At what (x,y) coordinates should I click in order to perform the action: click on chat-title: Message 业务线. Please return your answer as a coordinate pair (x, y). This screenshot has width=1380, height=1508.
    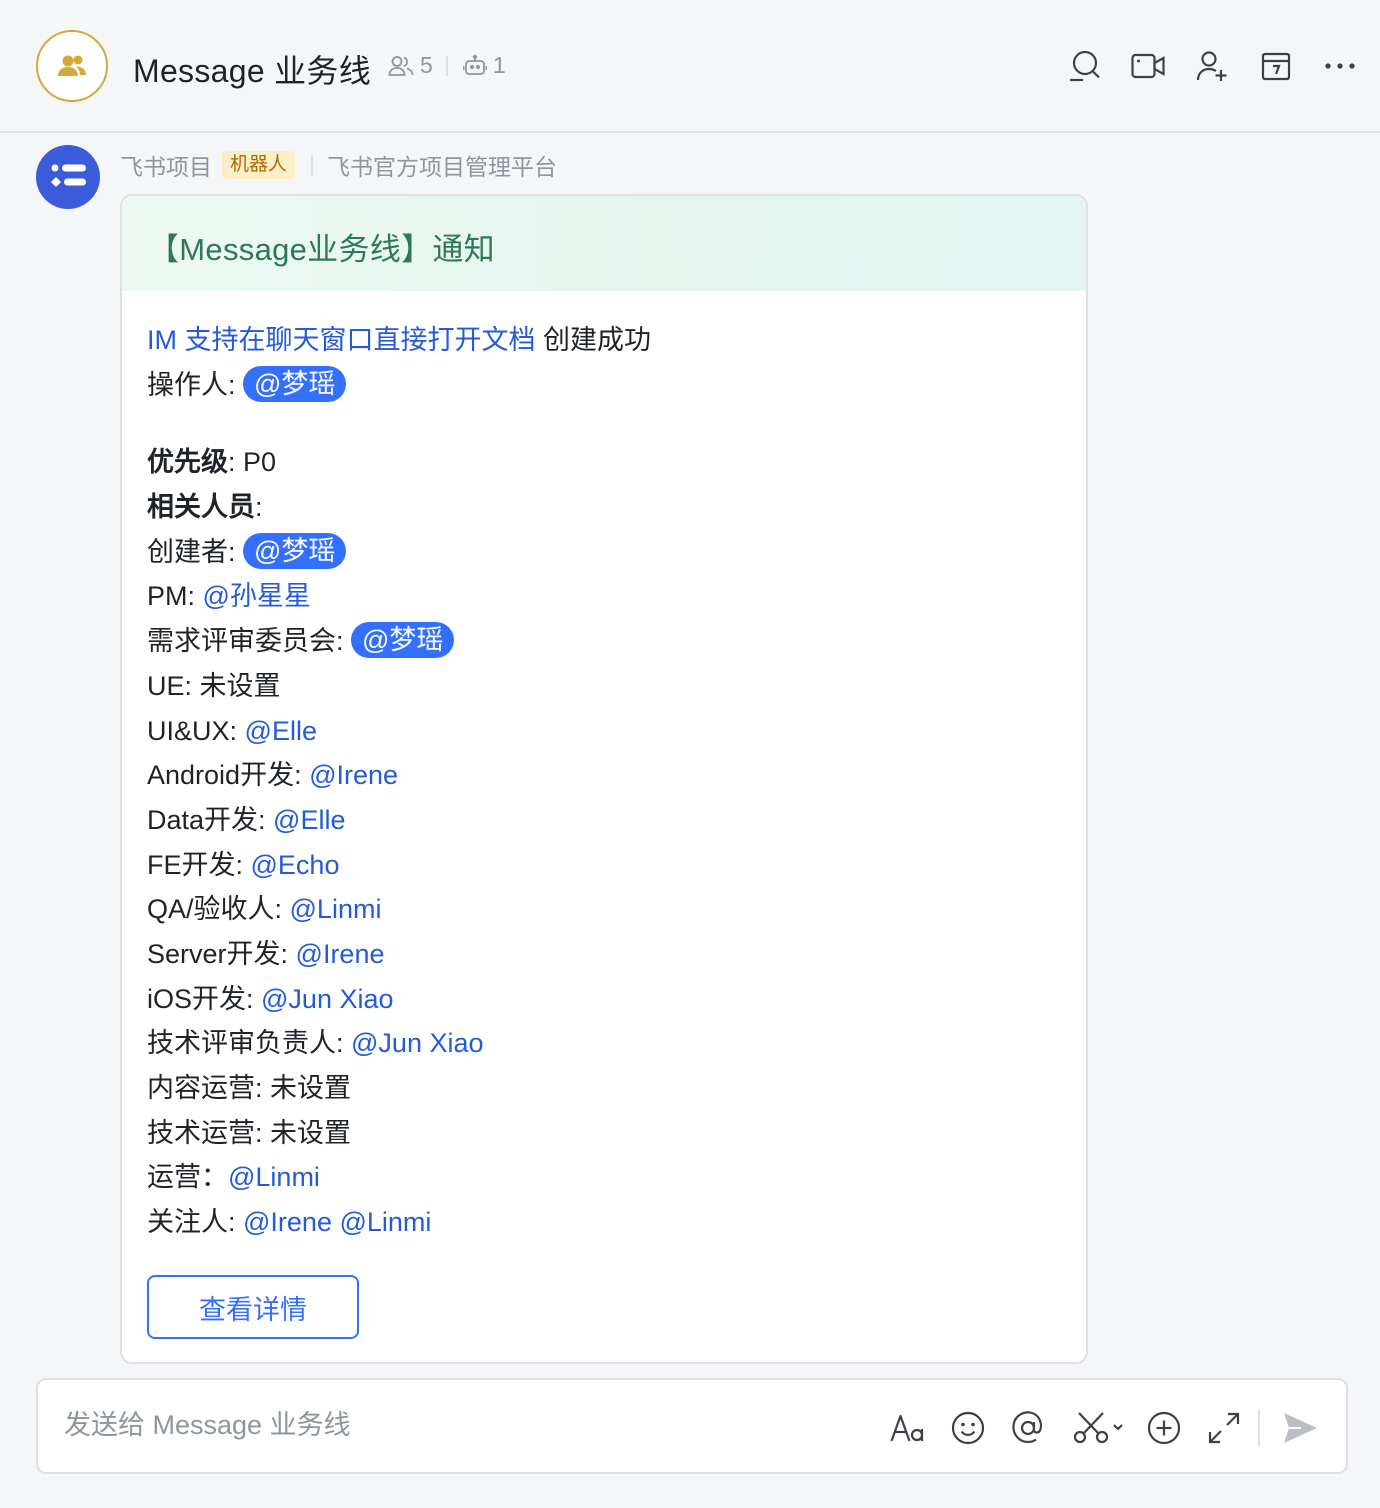
    Looking at the image, I should click on (252, 69).